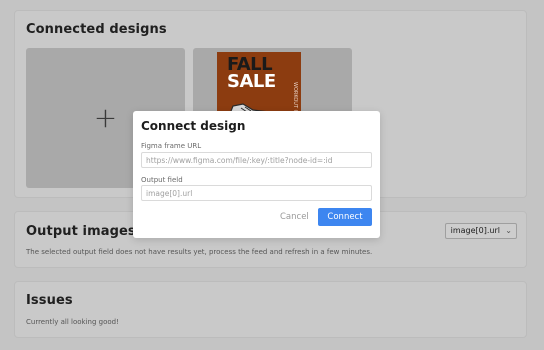 This screenshot has width=544, height=350. I want to click on poster-line-2: SALE, so click(251, 81).